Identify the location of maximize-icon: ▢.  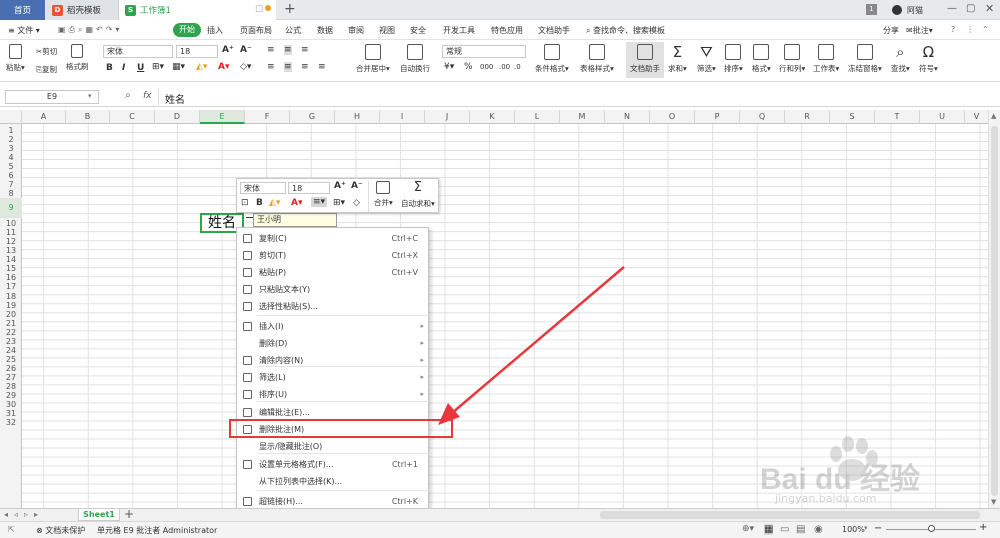
(970, 8).